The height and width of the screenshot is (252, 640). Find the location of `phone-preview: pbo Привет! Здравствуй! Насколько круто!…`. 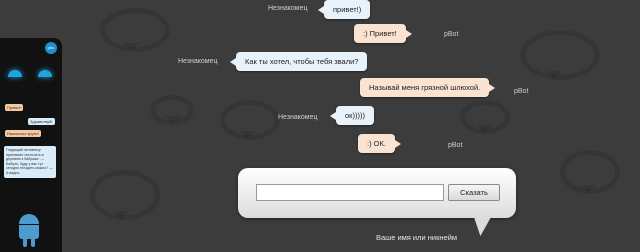

phone-preview: pbo Привет! Здравствуй! Насколько круто!… is located at coordinates (31, 145).